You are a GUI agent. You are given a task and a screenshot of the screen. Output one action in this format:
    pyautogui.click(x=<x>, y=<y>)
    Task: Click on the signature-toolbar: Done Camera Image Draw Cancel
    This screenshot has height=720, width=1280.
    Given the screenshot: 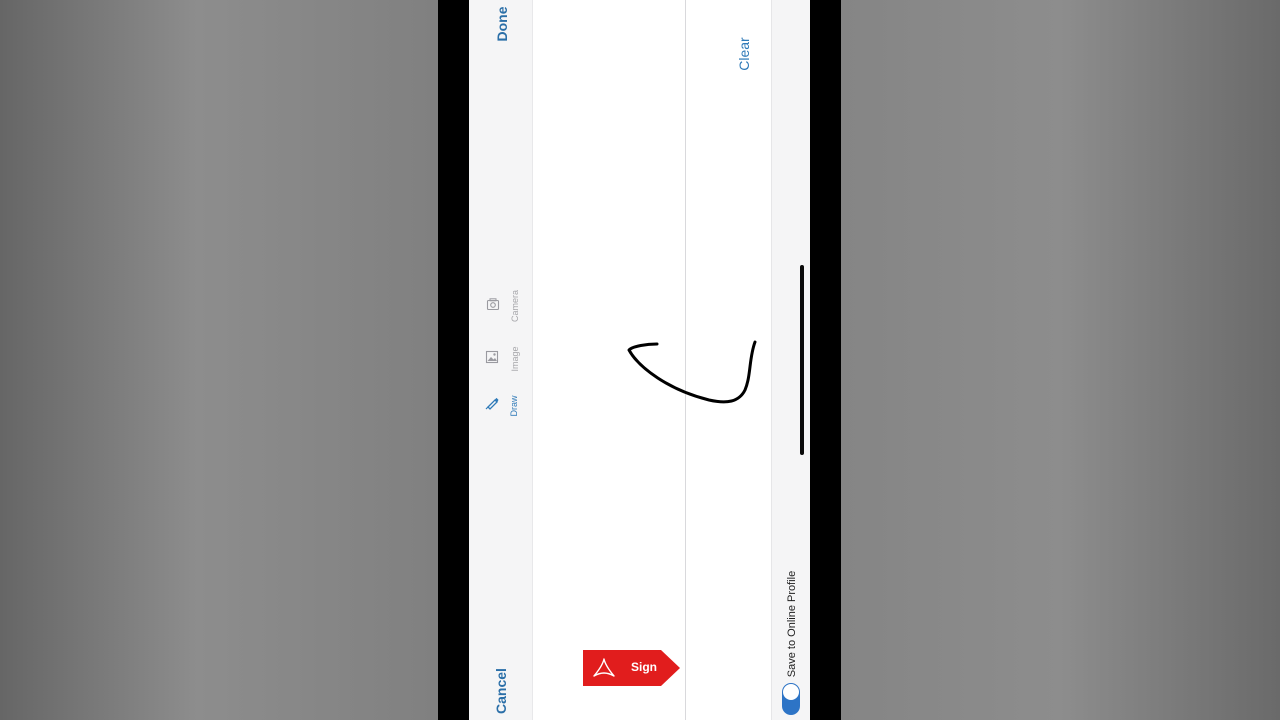 What is the action you would take?
    pyautogui.click(x=501, y=360)
    